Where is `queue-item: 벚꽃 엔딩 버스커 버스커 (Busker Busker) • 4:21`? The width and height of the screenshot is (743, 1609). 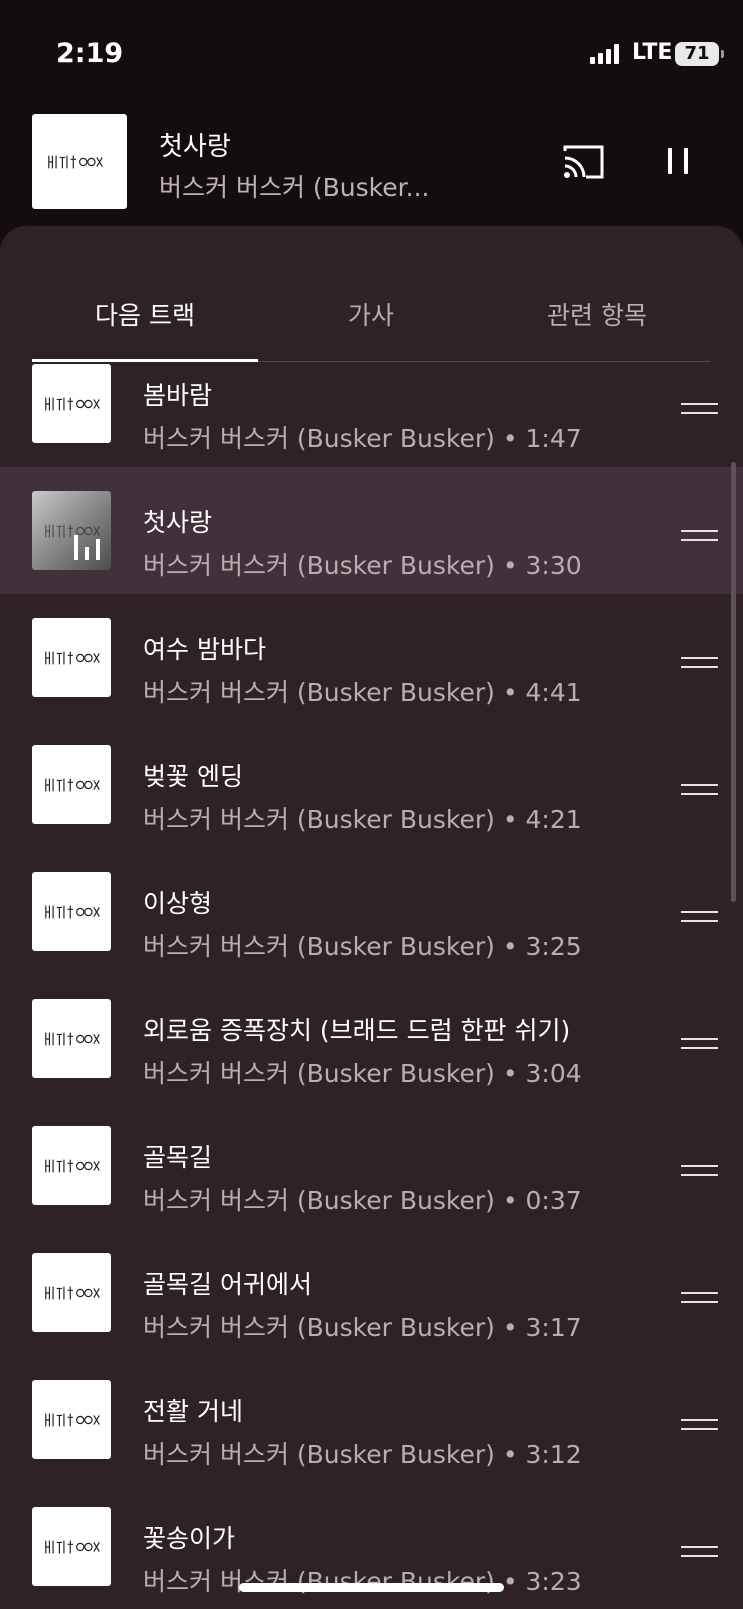
queue-item: 벚꽃 엔딩 버스커 버스커 (Busker Busker) • 4:21 is located at coordinates (371, 784).